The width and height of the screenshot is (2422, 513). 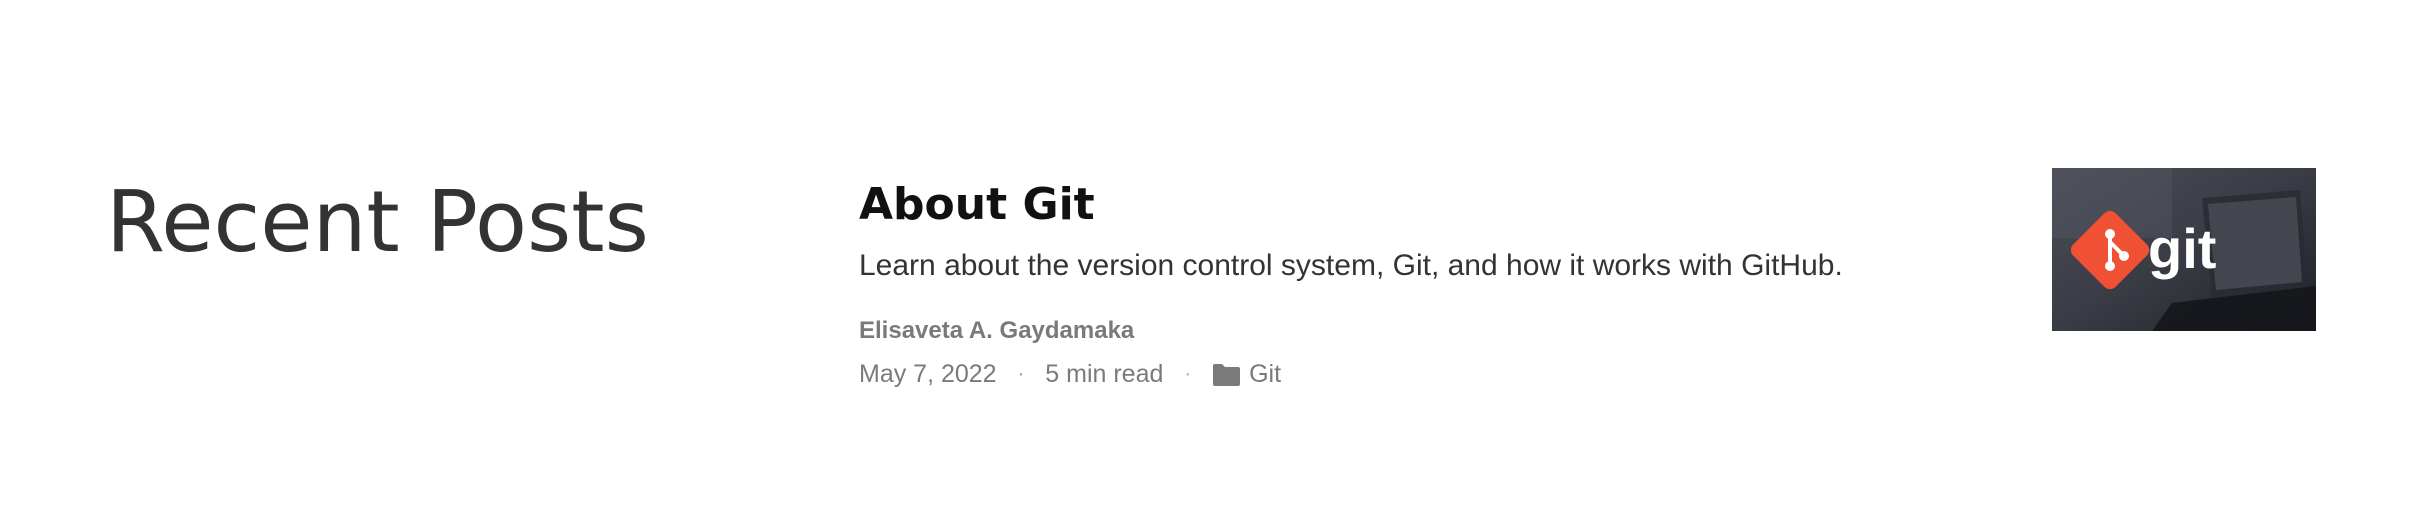 I want to click on post-thumbnail: git, so click(x=2184, y=249).